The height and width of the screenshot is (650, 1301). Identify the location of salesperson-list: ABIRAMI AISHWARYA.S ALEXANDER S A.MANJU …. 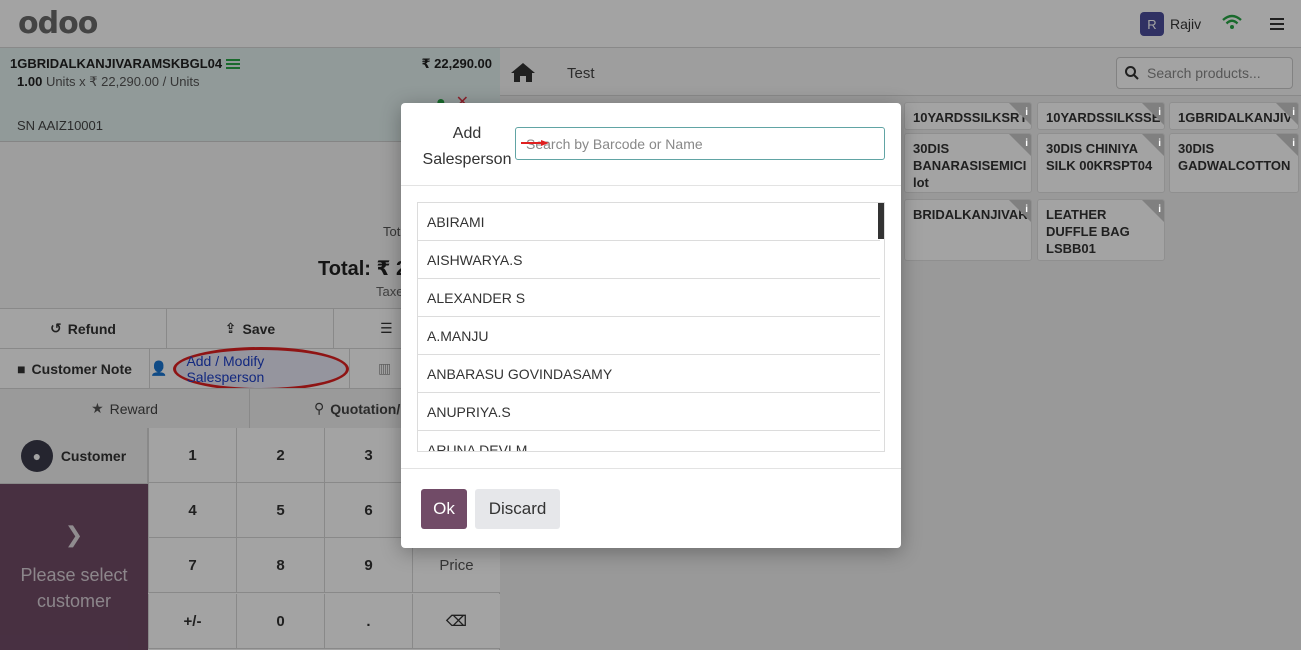
(651, 327).